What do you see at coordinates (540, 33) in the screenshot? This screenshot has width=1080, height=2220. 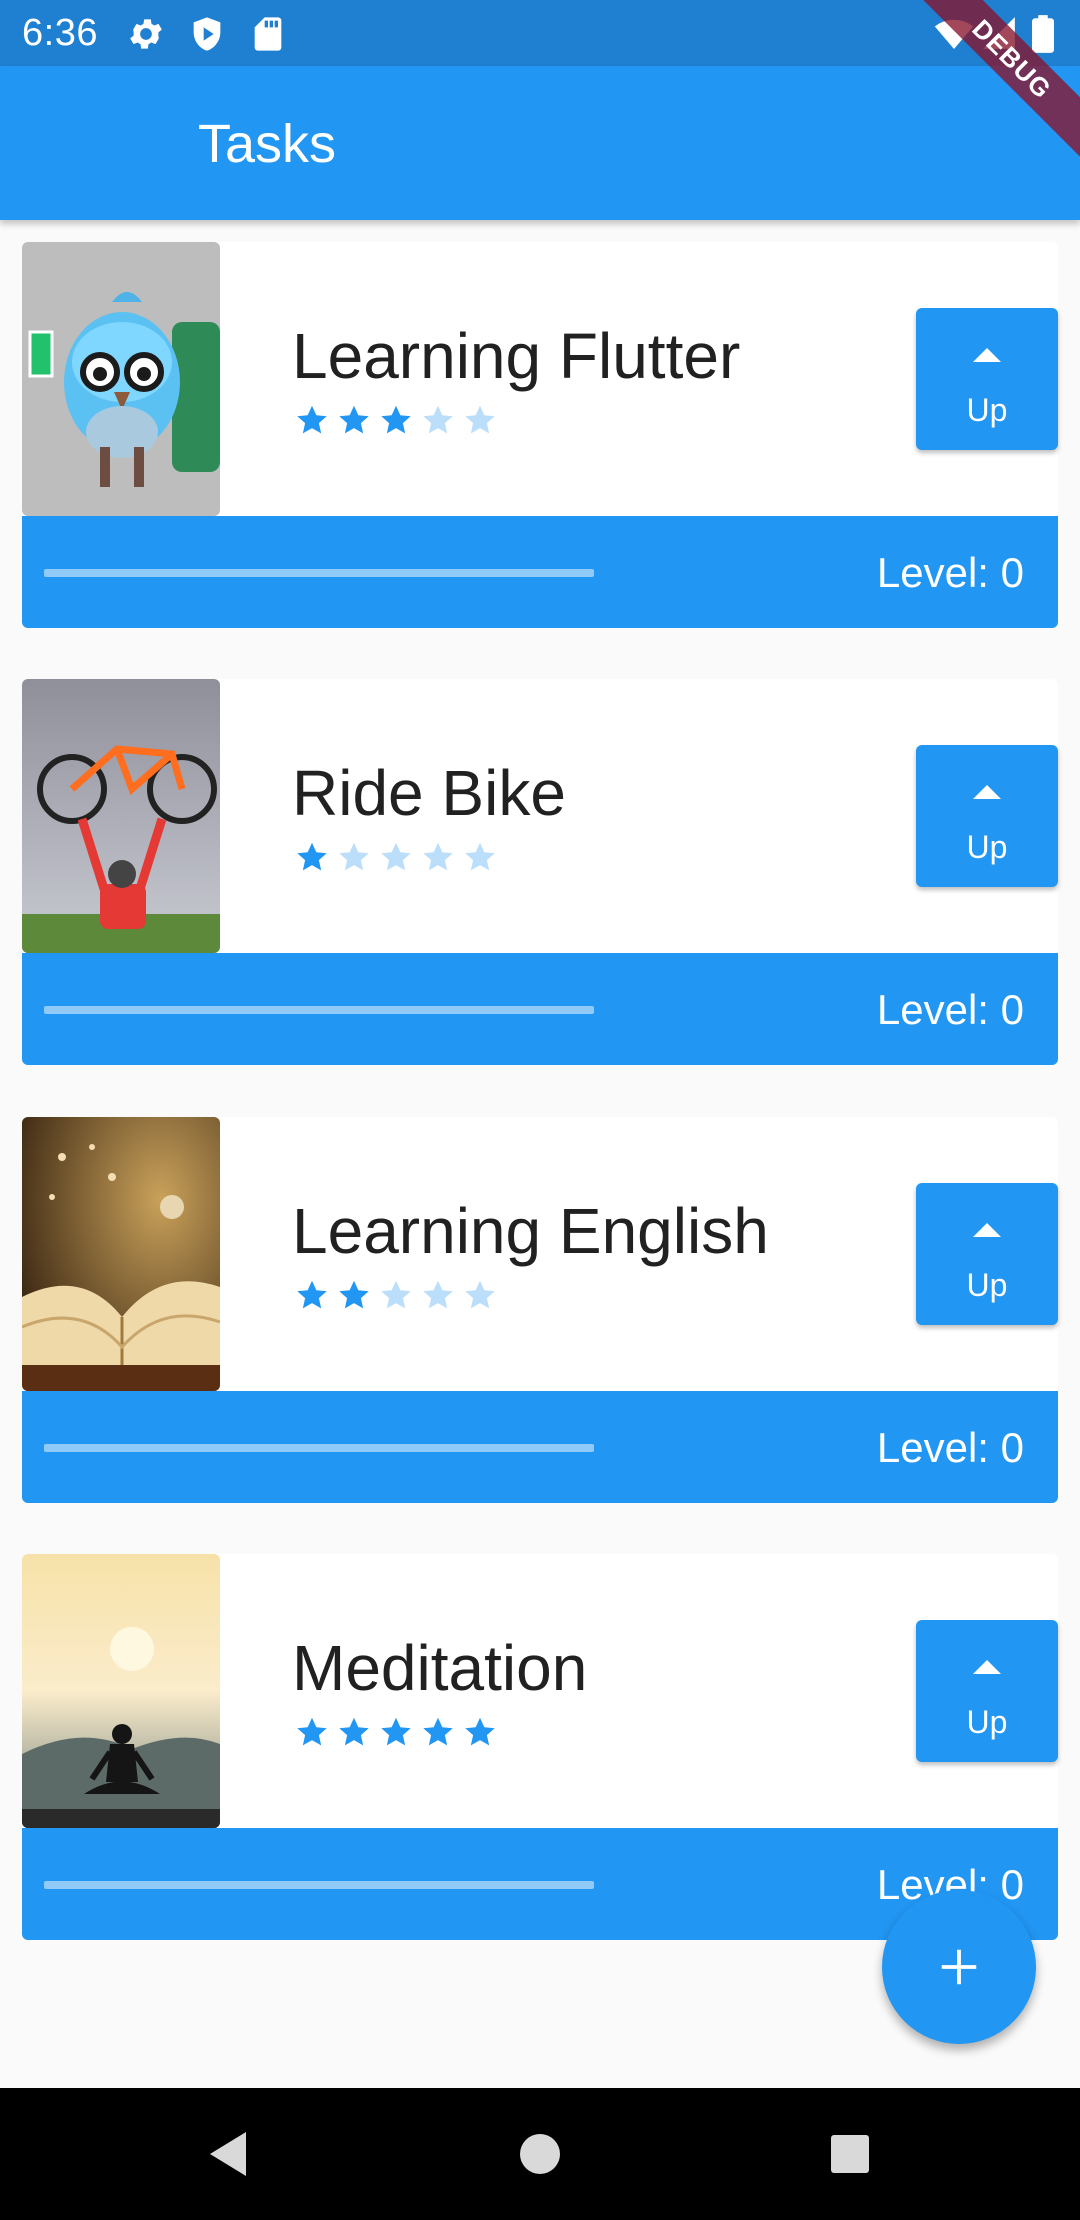 I see `status-bar: 6:36` at bounding box center [540, 33].